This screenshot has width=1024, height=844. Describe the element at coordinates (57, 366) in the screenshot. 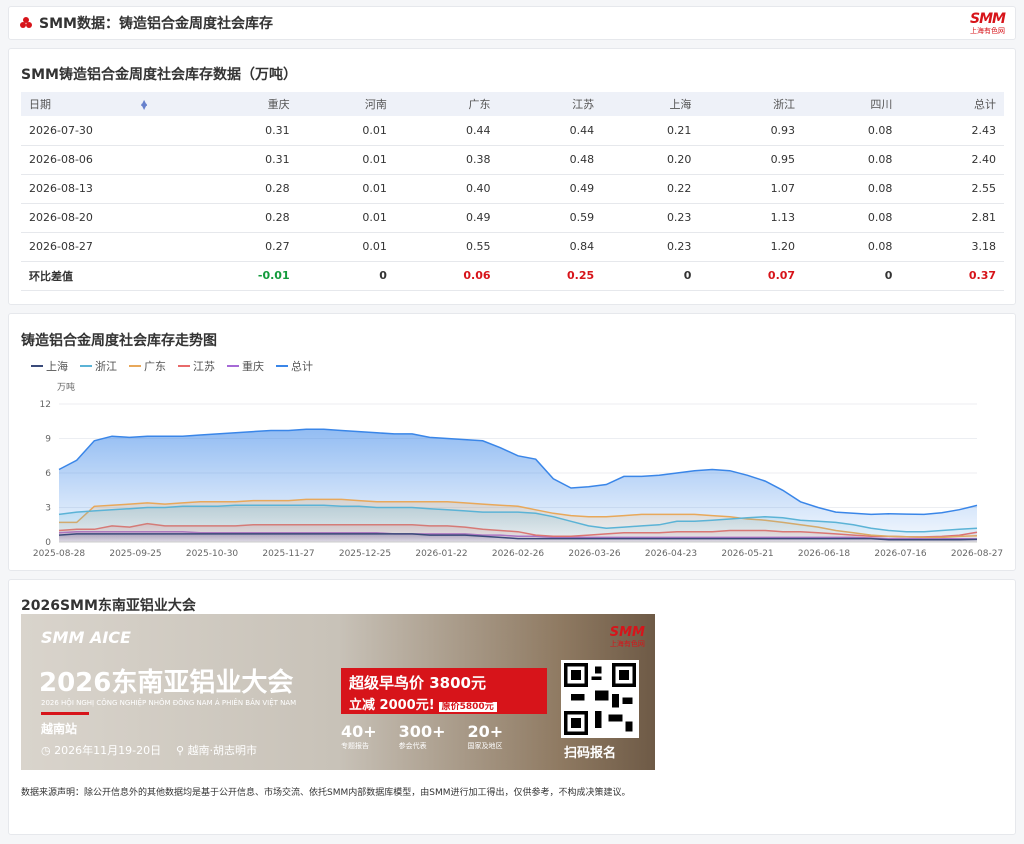

I see `legend-label: 上海` at that location.